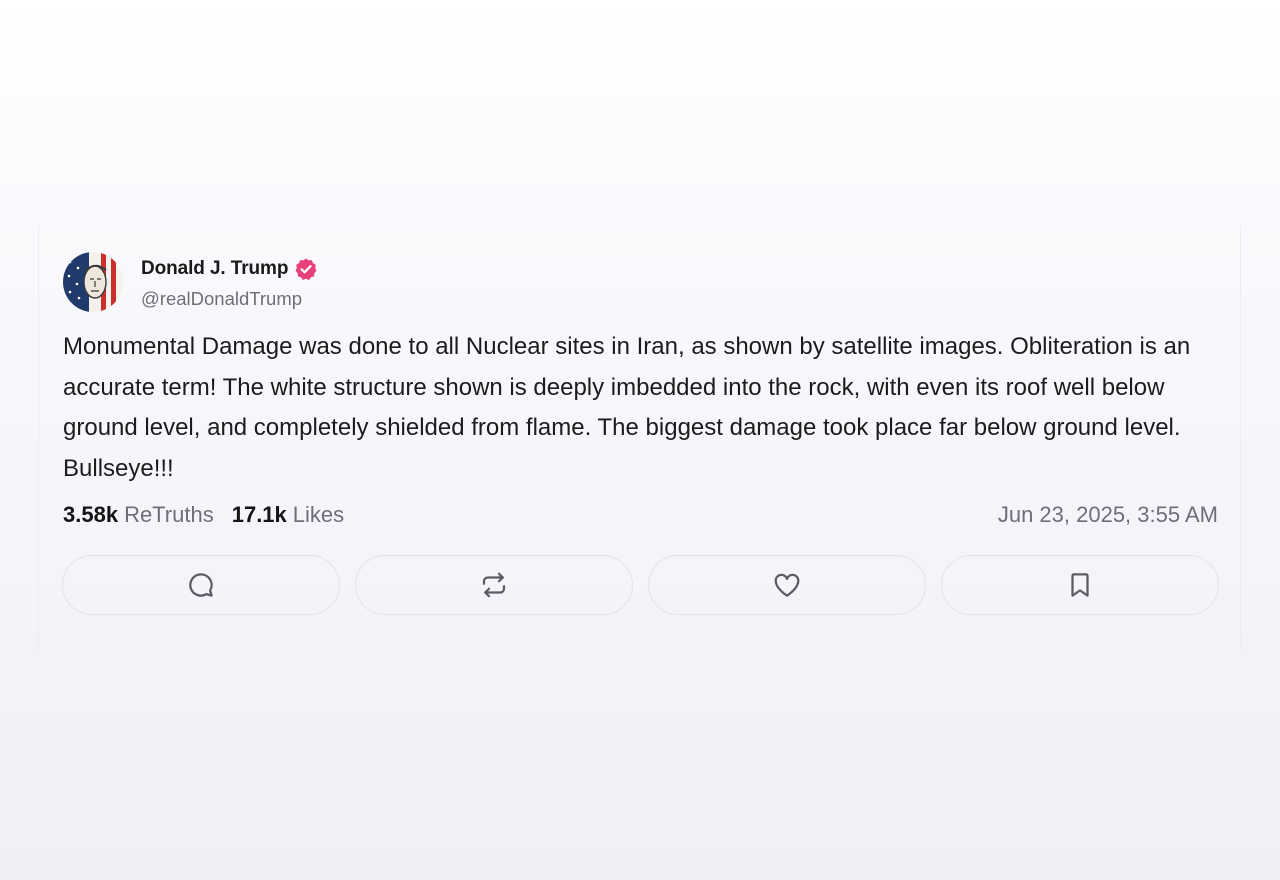 This screenshot has width=1280, height=880. I want to click on author-name-row: Donald J. Trump, so click(229, 269).